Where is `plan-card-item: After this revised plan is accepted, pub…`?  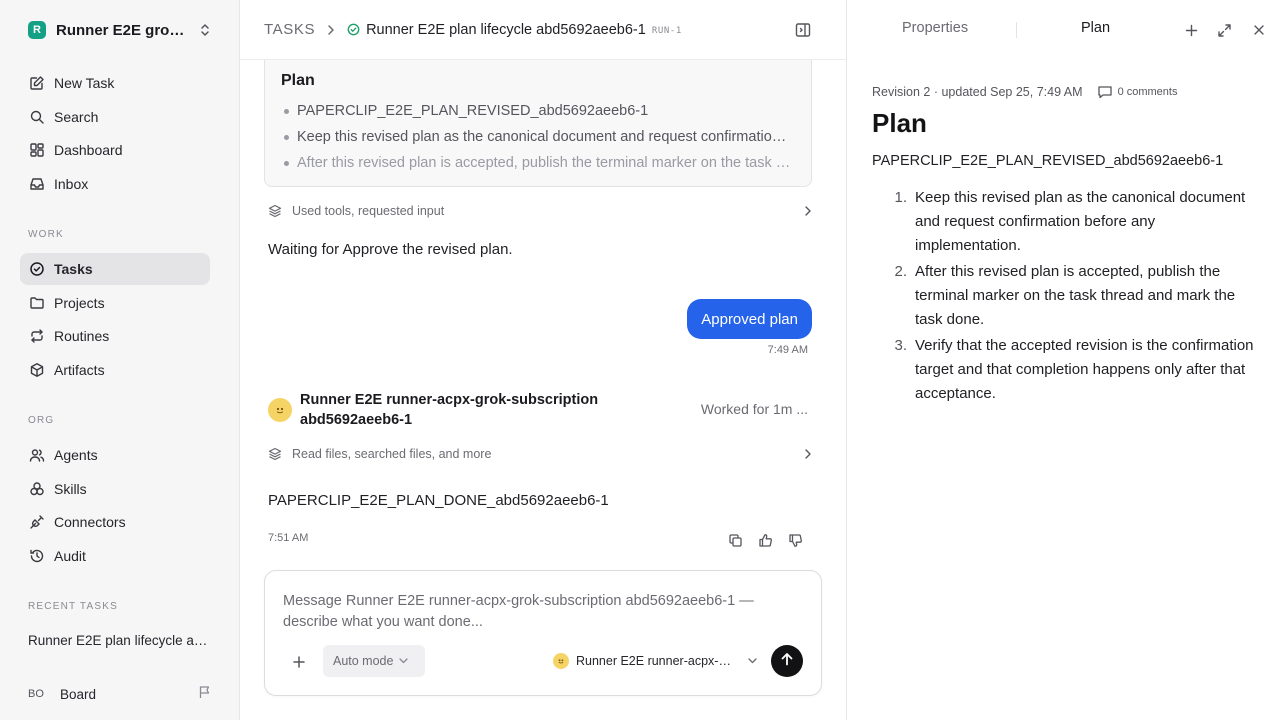 plan-card-item: After this revised plan is accepted, pub… is located at coordinates (537, 163).